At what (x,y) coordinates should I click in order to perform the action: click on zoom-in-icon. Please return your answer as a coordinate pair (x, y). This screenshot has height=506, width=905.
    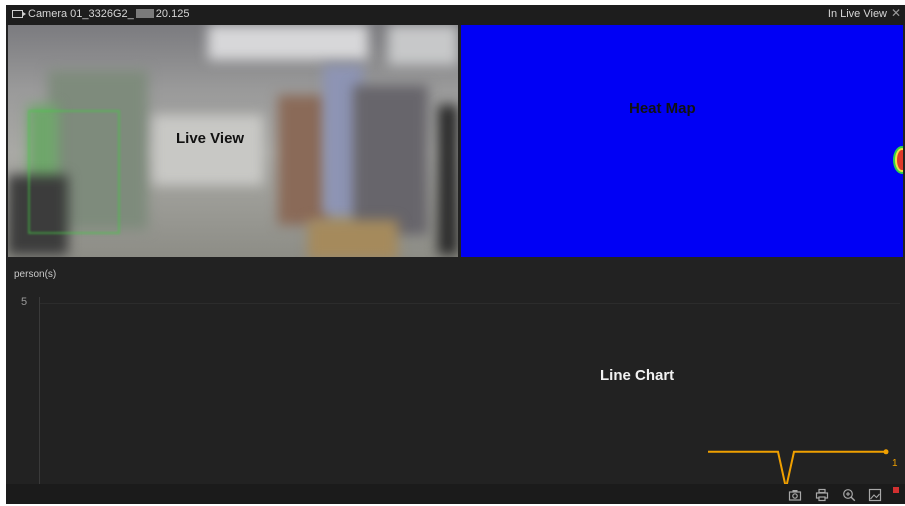
    Looking at the image, I should click on (849, 494).